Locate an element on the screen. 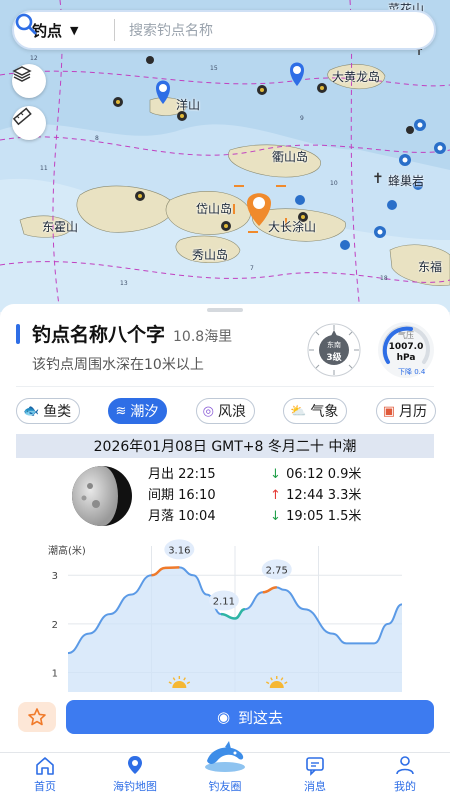  y-tick-label: 2 is located at coordinates (55, 625).